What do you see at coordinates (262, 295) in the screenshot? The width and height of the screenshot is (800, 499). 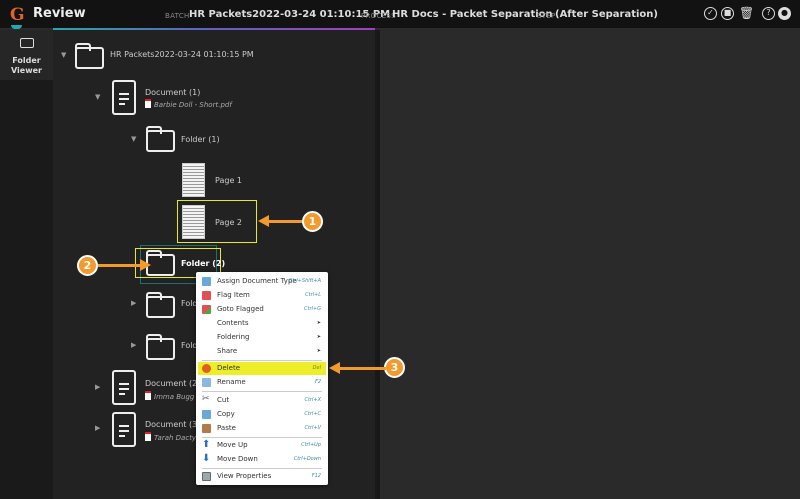 I see `menu-item-flag-item: Flag Item Ctrl+L` at bounding box center [262, 295].